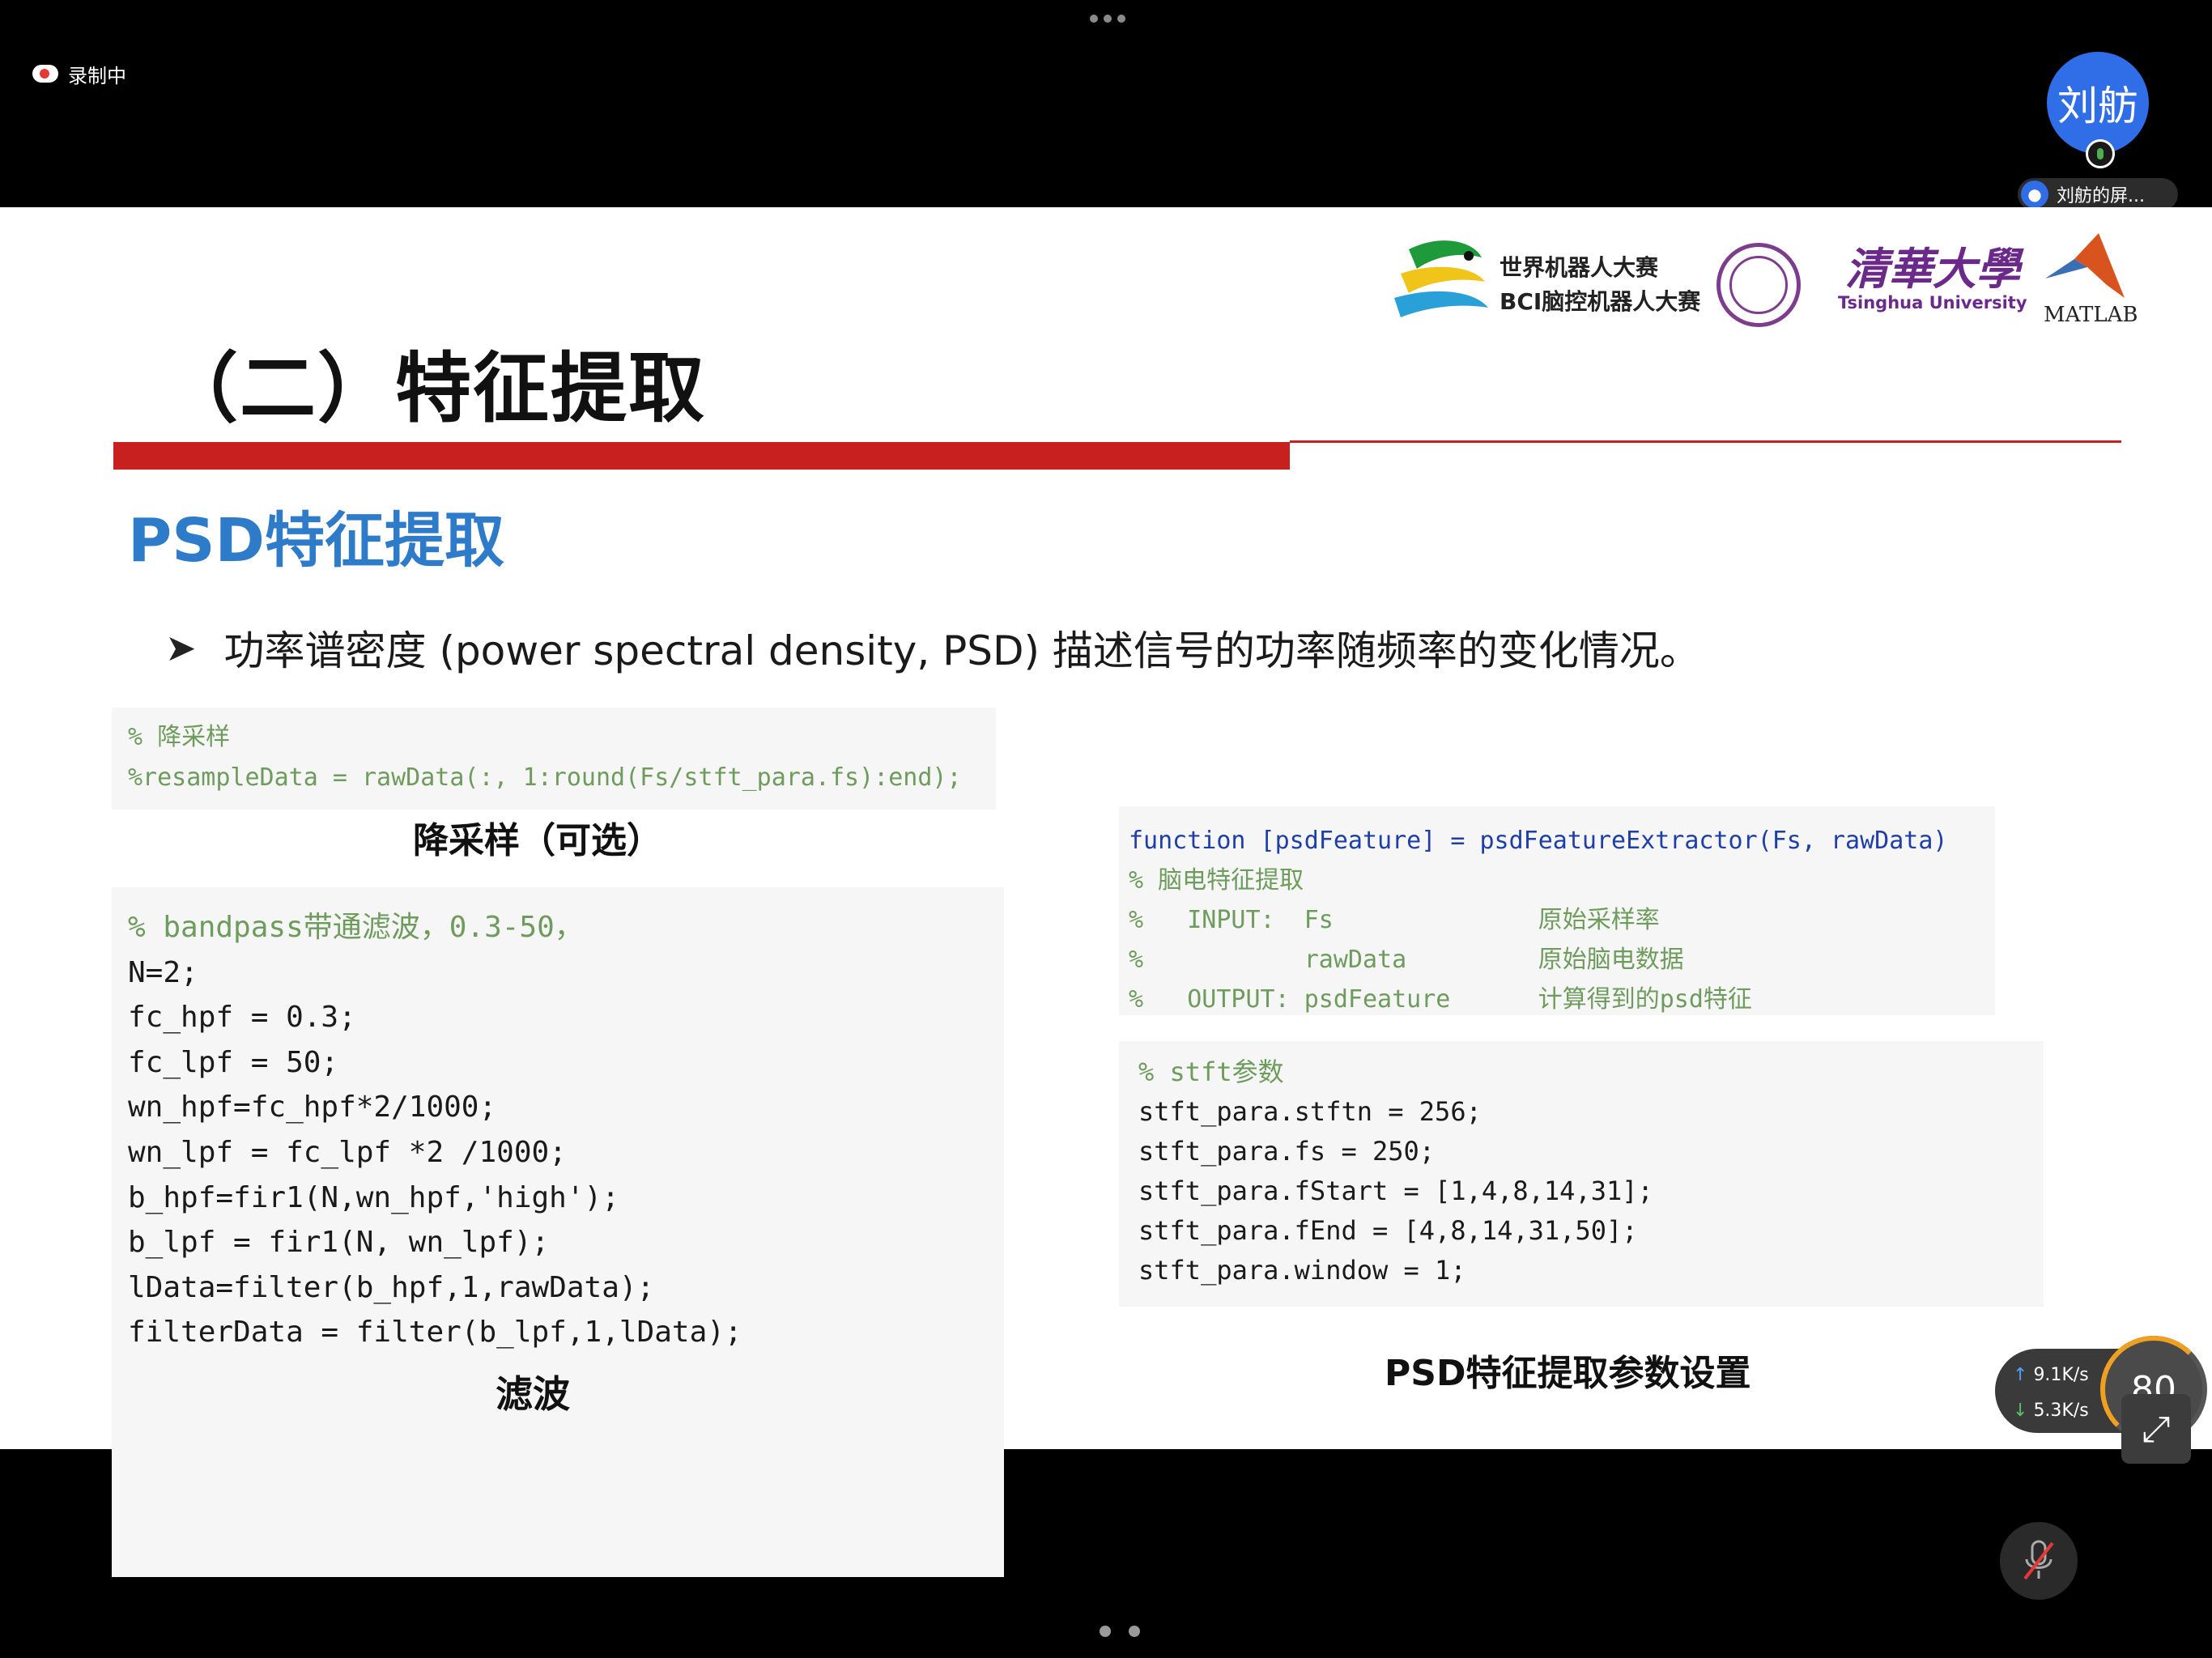  Describe the element at coordinates (1568, 1373) in the screenshot. I see `psd-params-caption: PSD特征提取参数设置` at that location.